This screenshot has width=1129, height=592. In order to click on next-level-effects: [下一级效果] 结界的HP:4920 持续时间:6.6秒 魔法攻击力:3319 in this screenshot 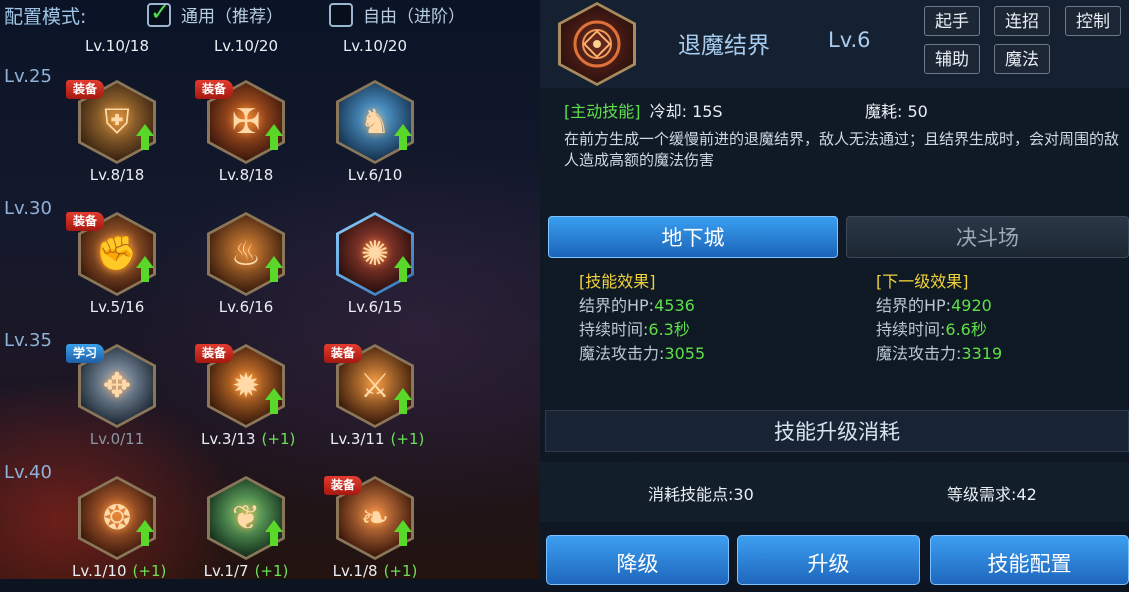, I will do `click(939, 318)`.